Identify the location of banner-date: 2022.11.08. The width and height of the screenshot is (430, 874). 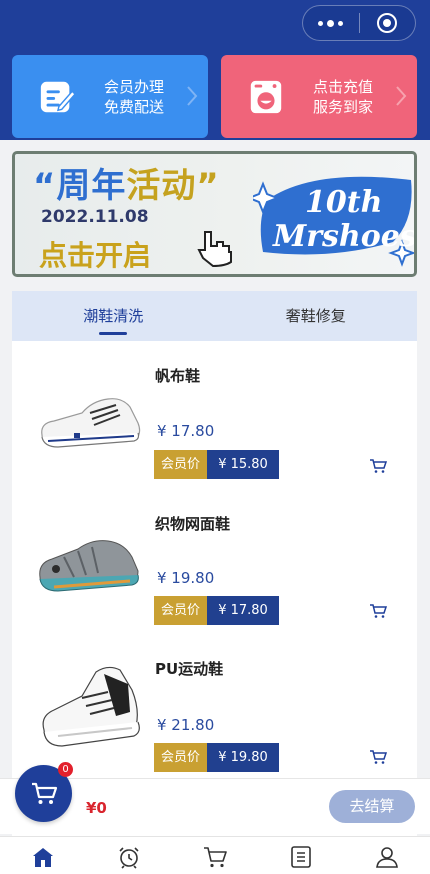
(95, 217).